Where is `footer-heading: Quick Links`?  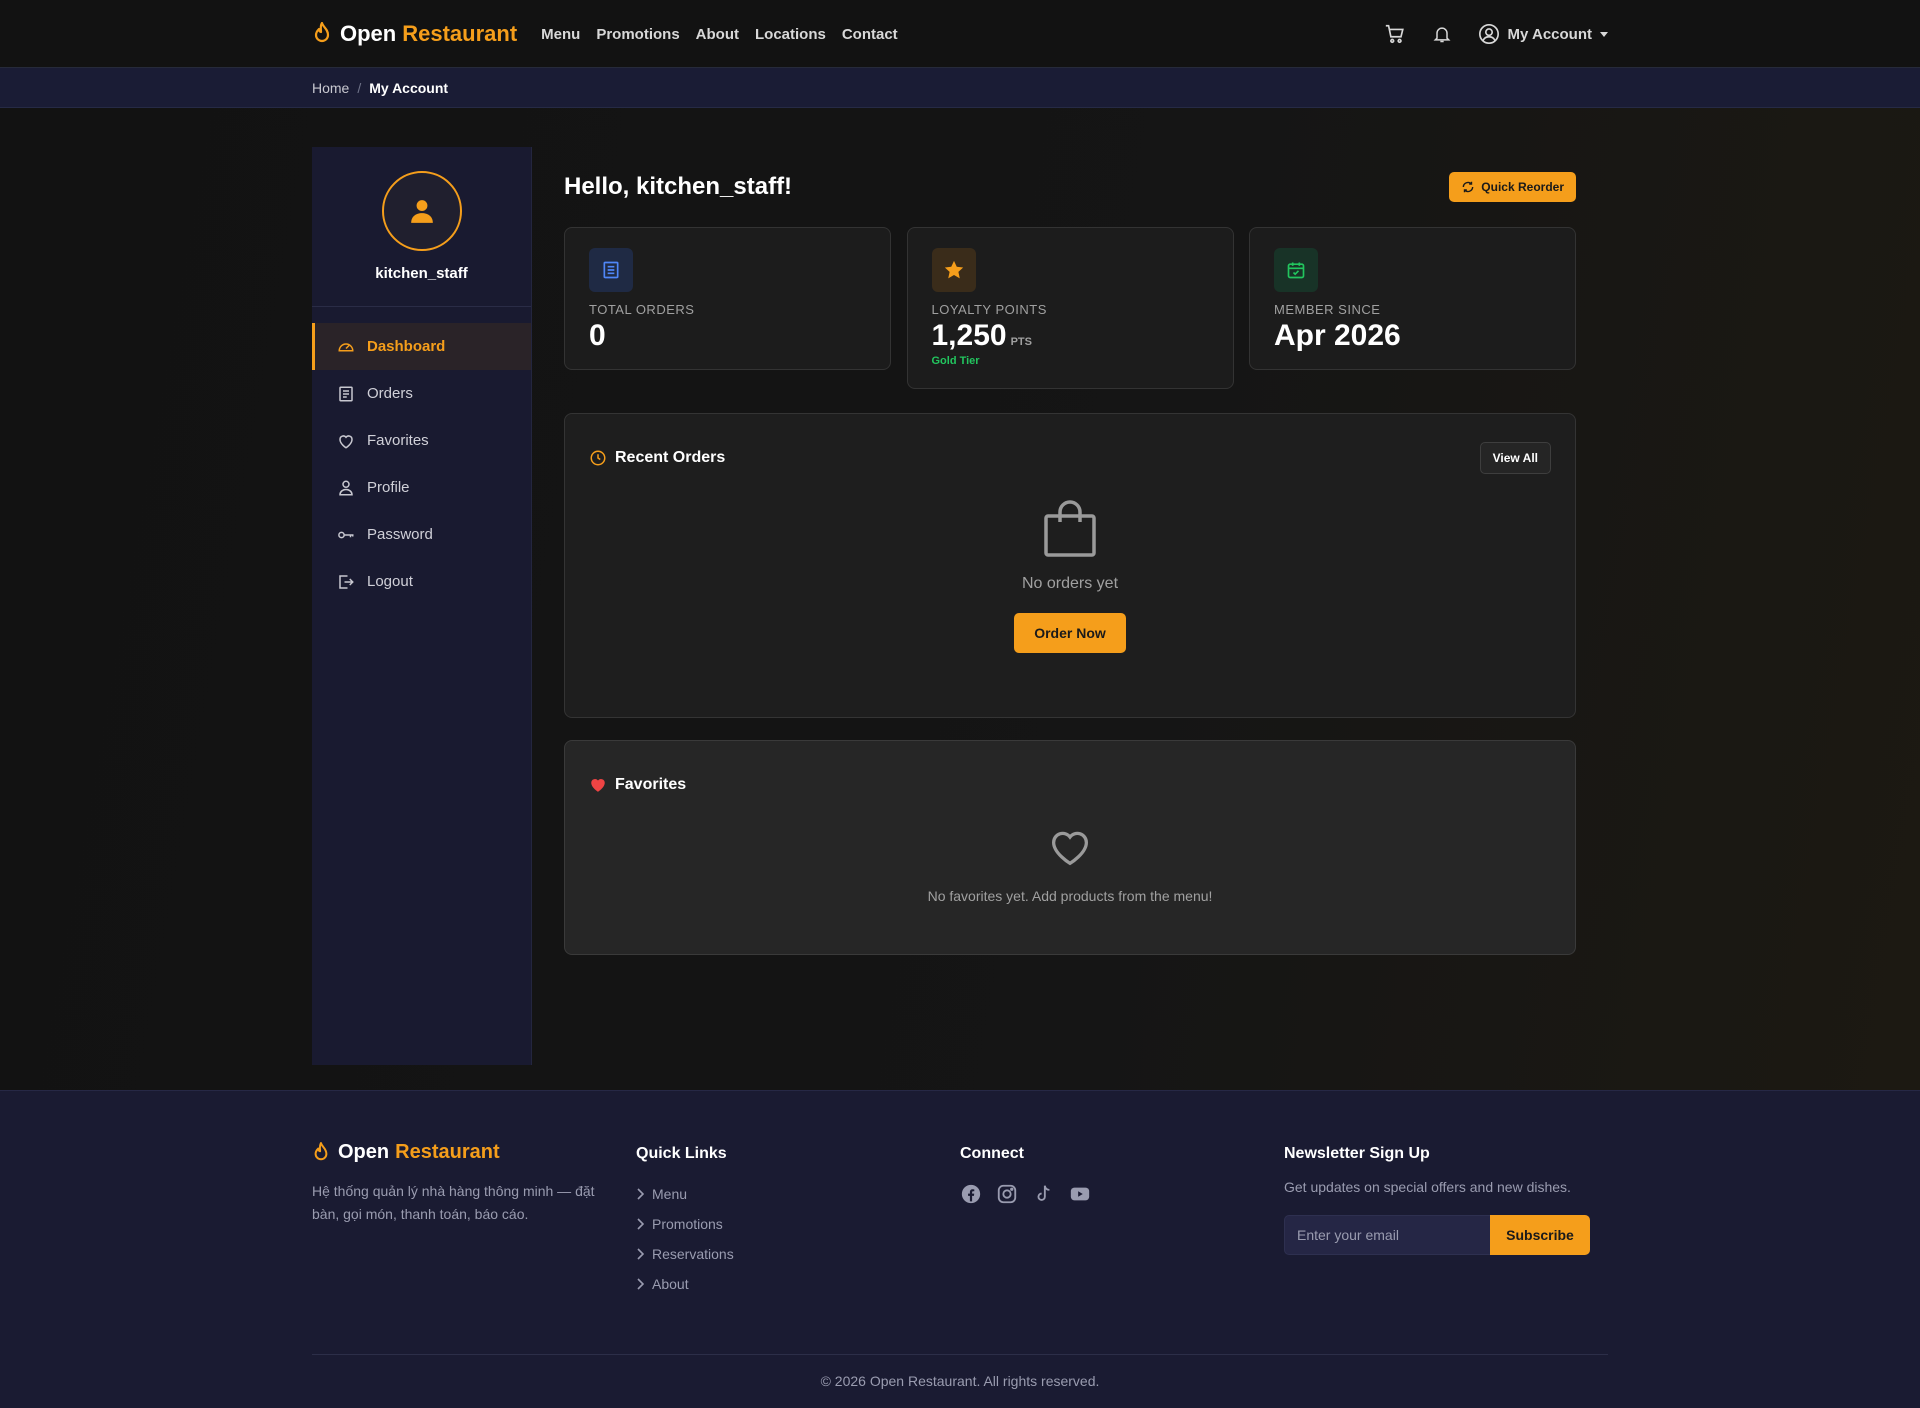 footer-heading: Quick Links is located at coordinates (681, 1153).